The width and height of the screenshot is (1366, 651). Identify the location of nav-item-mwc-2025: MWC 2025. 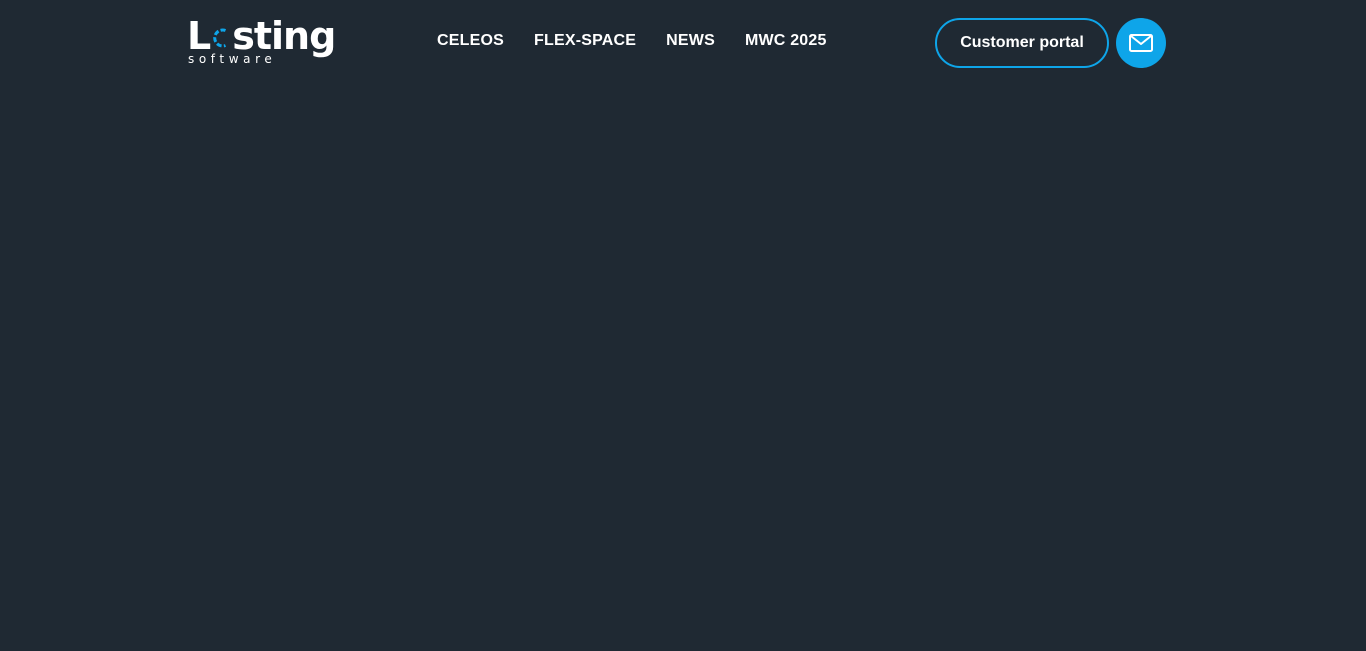
(786, 41).